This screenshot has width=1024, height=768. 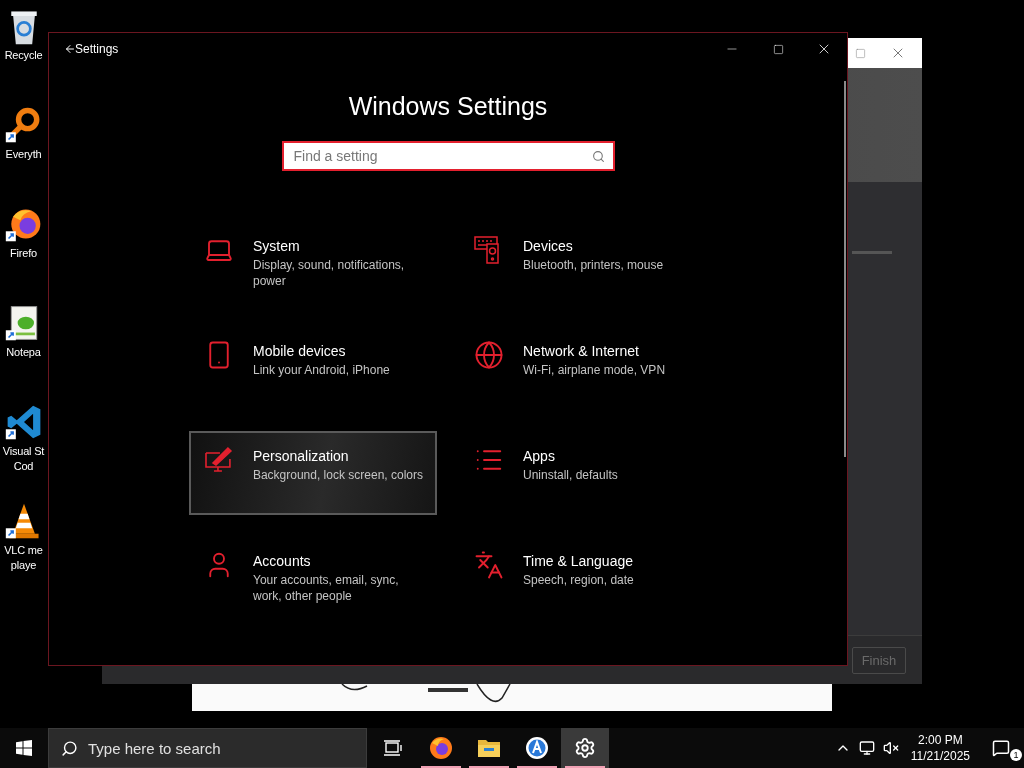 What do you see at coordinates (578, 561) in the screenshot?
I see `category-title: Time & Language` at bounding box center [578, 561].